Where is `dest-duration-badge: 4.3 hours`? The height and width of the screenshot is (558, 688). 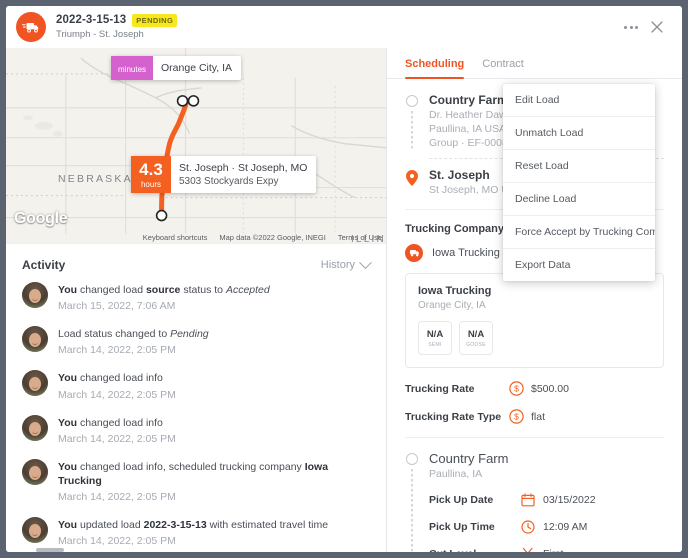 dest-duration-badge: 4.3 hours is located at coordinates (151, 174).